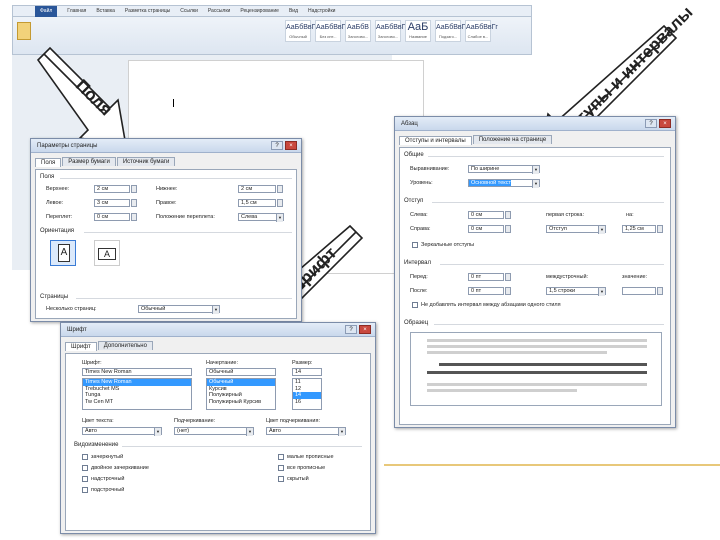 This screenshot has height=540, width=720. Describe the element at coordinates (107, 253) in the screenshot. I see `landscape-option: A` at that location.